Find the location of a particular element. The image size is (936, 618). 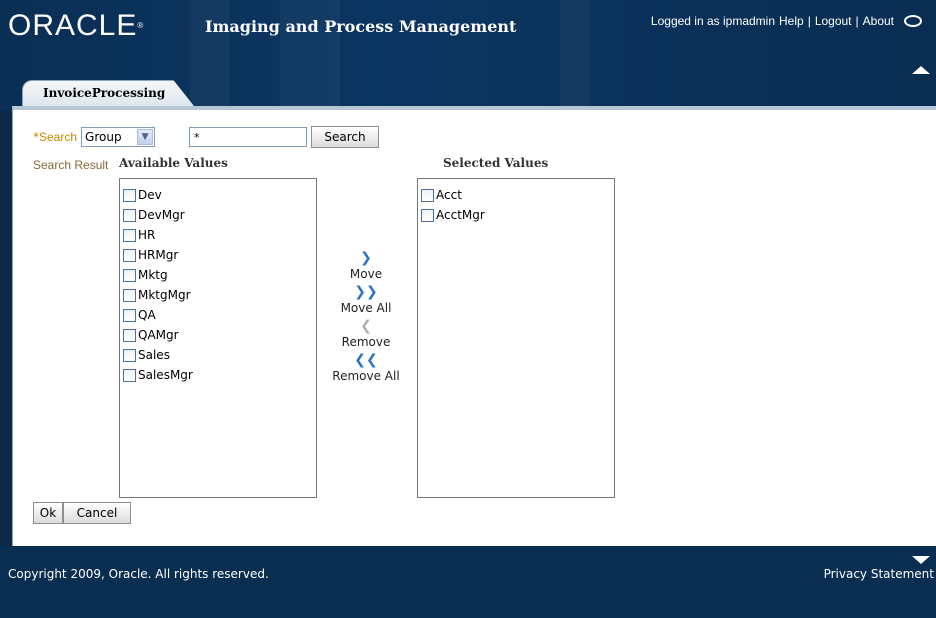

ok-button: Ok is located at coordinates (48, 513).